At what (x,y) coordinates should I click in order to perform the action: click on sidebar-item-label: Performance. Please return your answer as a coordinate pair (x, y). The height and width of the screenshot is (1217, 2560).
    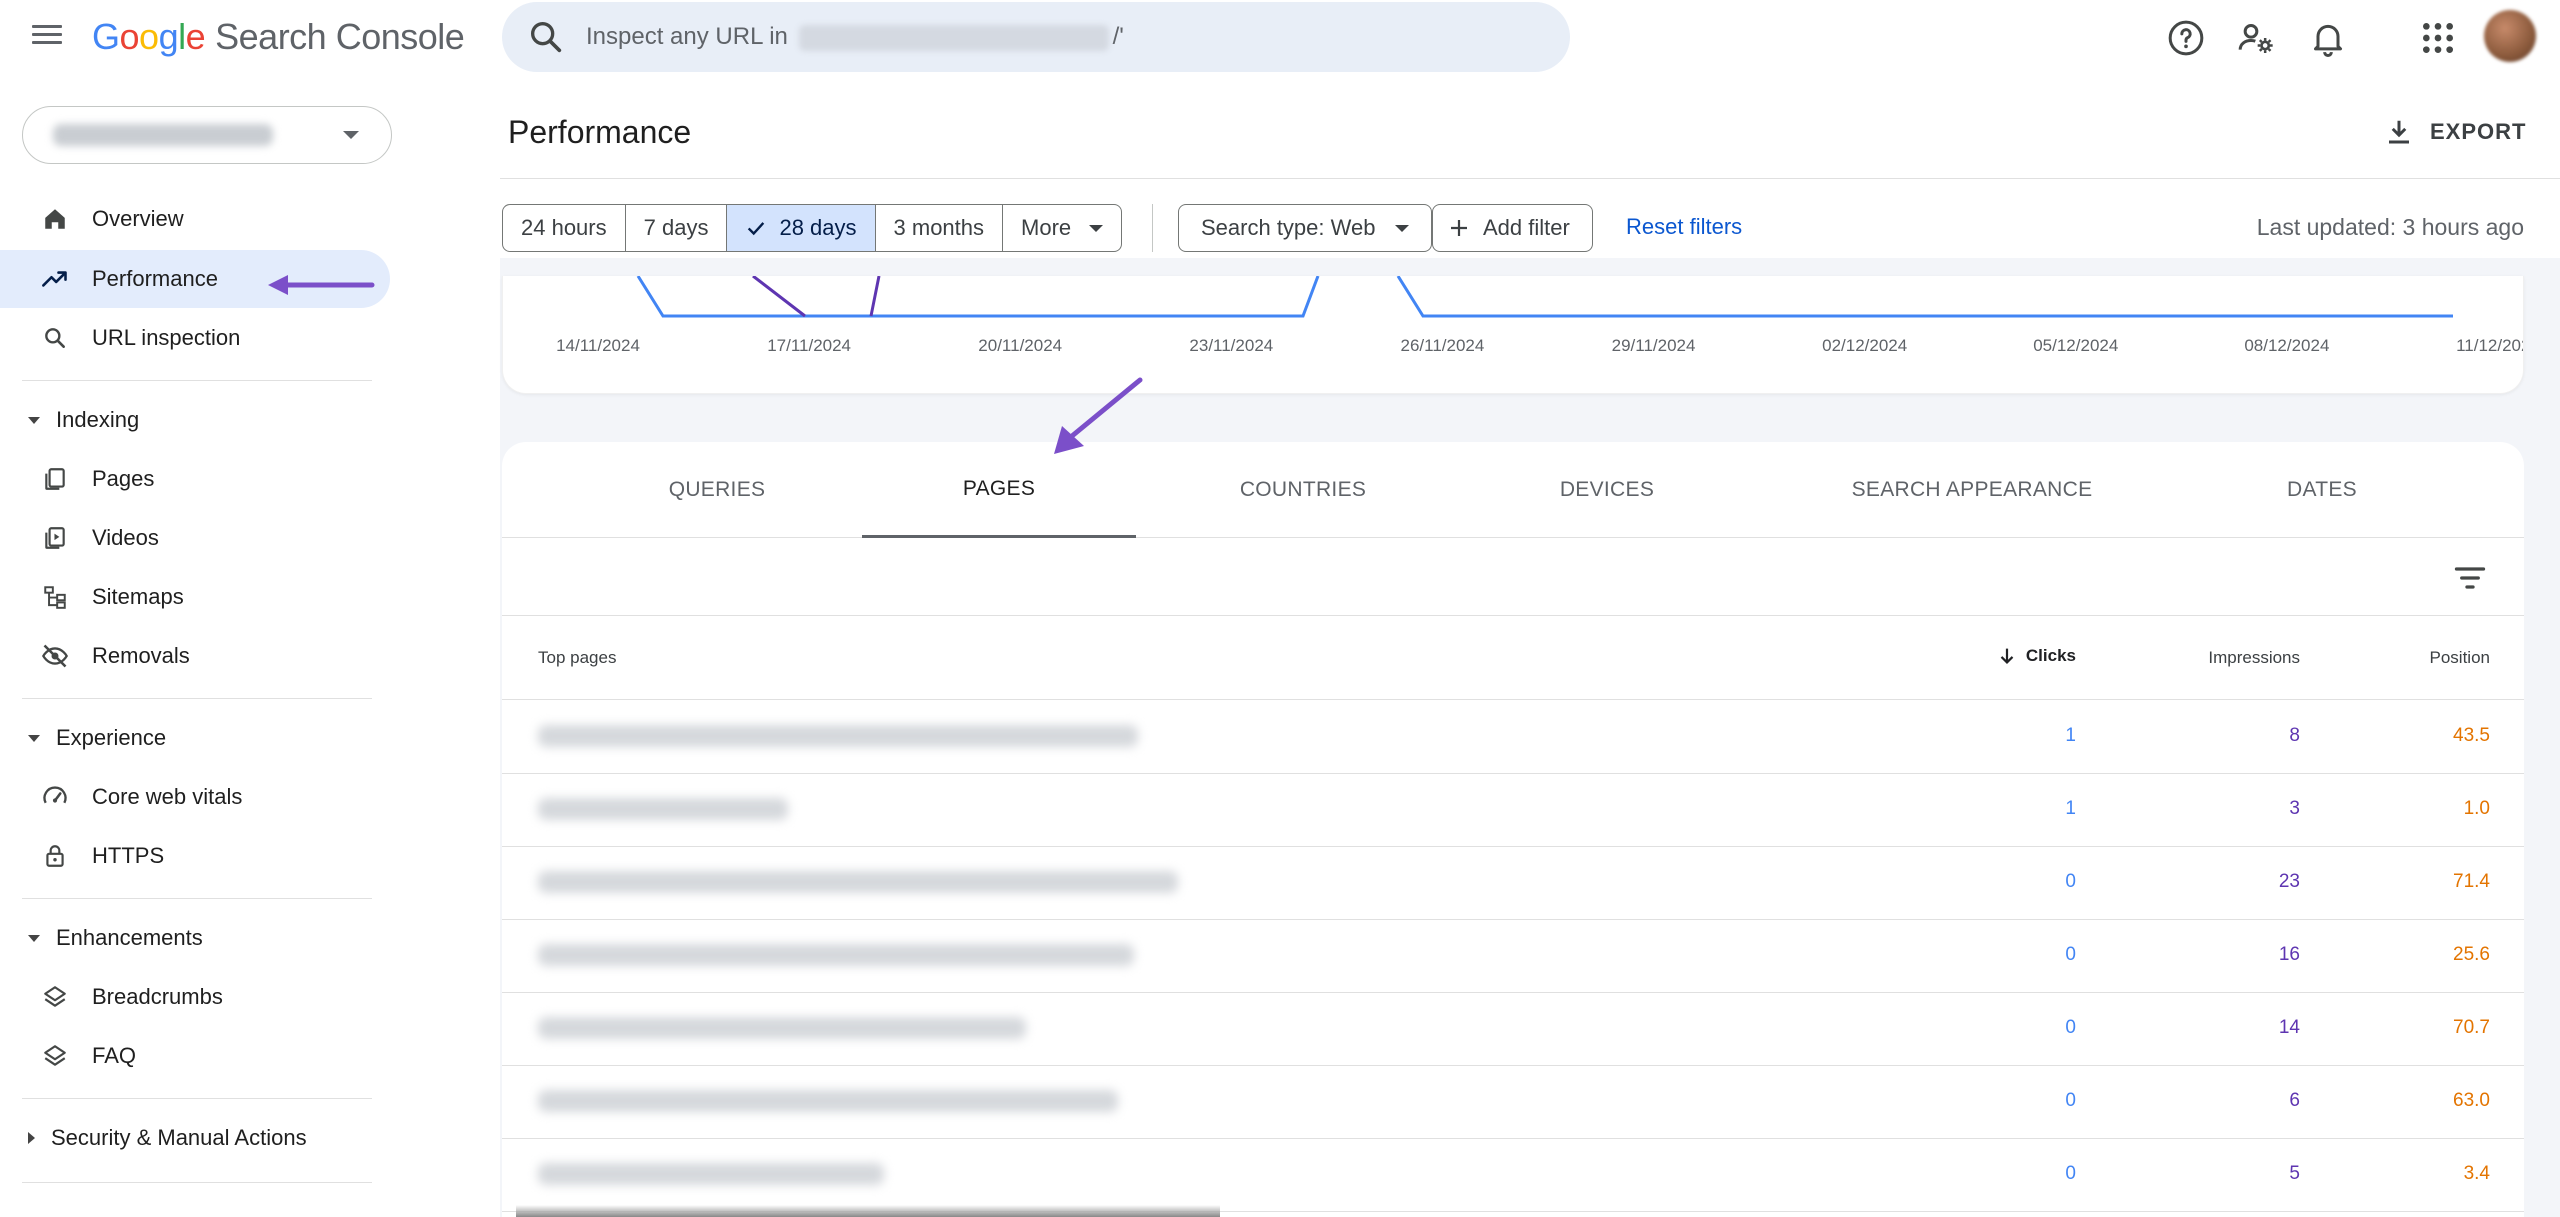
    Looking at the image, I should click on (155, 278).